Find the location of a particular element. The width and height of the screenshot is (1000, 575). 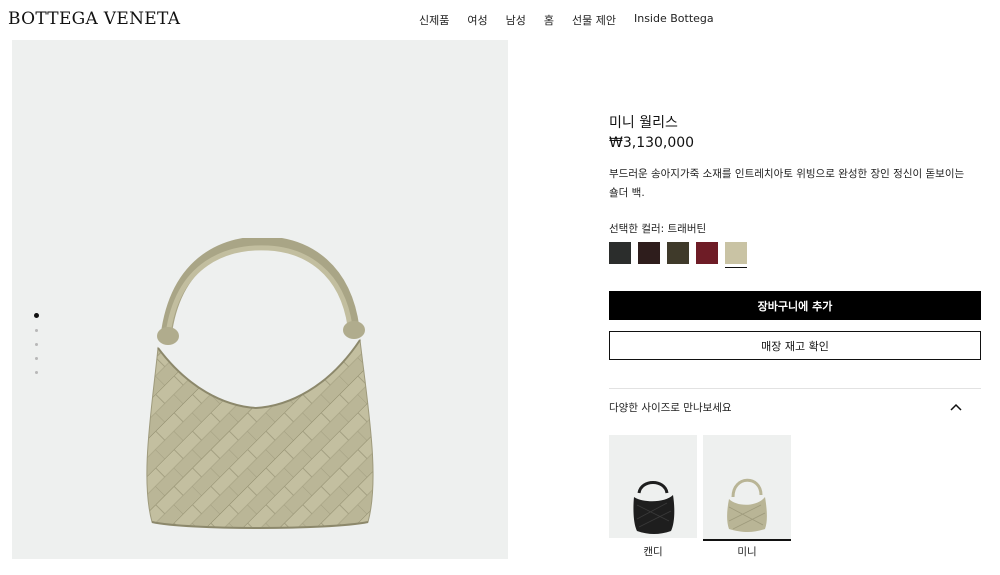

nav-item-women: 여성 is located at coordinates (477, 20).